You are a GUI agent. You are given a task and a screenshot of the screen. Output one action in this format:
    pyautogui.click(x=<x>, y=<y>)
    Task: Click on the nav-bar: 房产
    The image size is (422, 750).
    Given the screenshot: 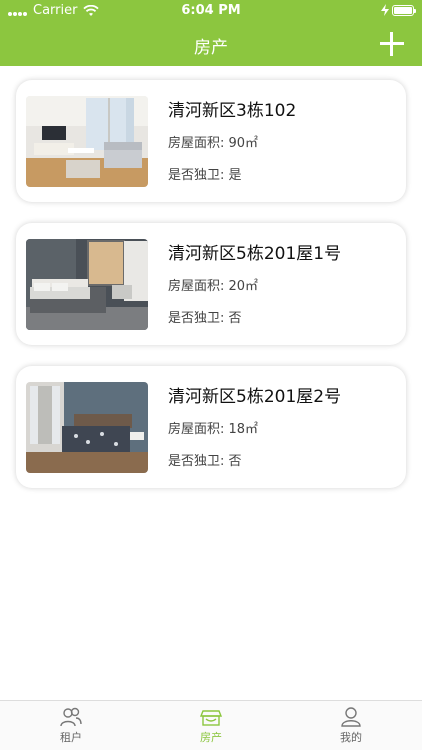 What is the action you would take?
    pyautogui.click(x=211, y=44)
    